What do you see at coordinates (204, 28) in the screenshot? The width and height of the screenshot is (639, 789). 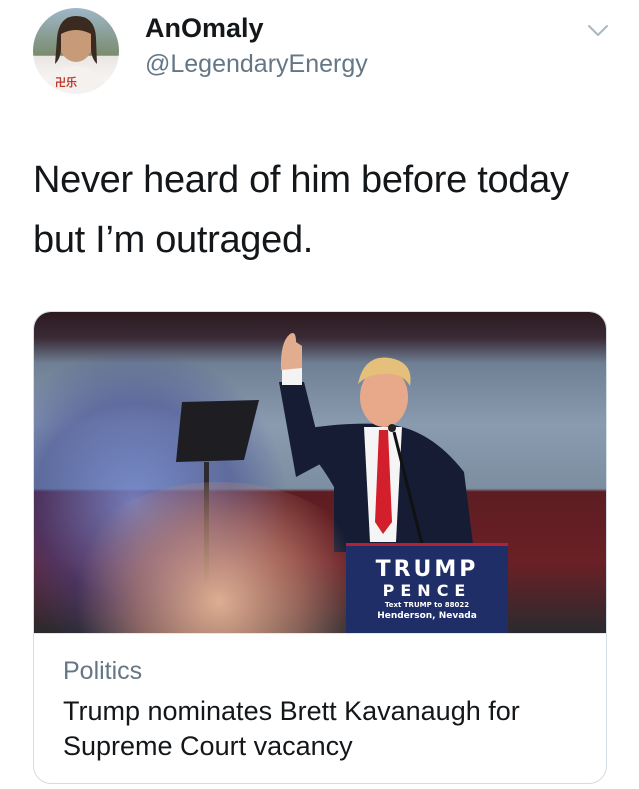 I see `display-name: AnOmaly` at bounding box center [204, 28].